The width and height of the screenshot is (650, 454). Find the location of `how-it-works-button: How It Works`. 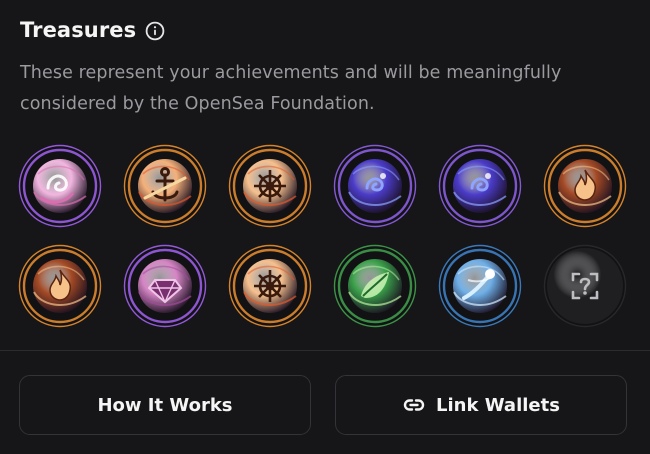

how-it-works-button: How It Works is located at coordinates (165, 405).